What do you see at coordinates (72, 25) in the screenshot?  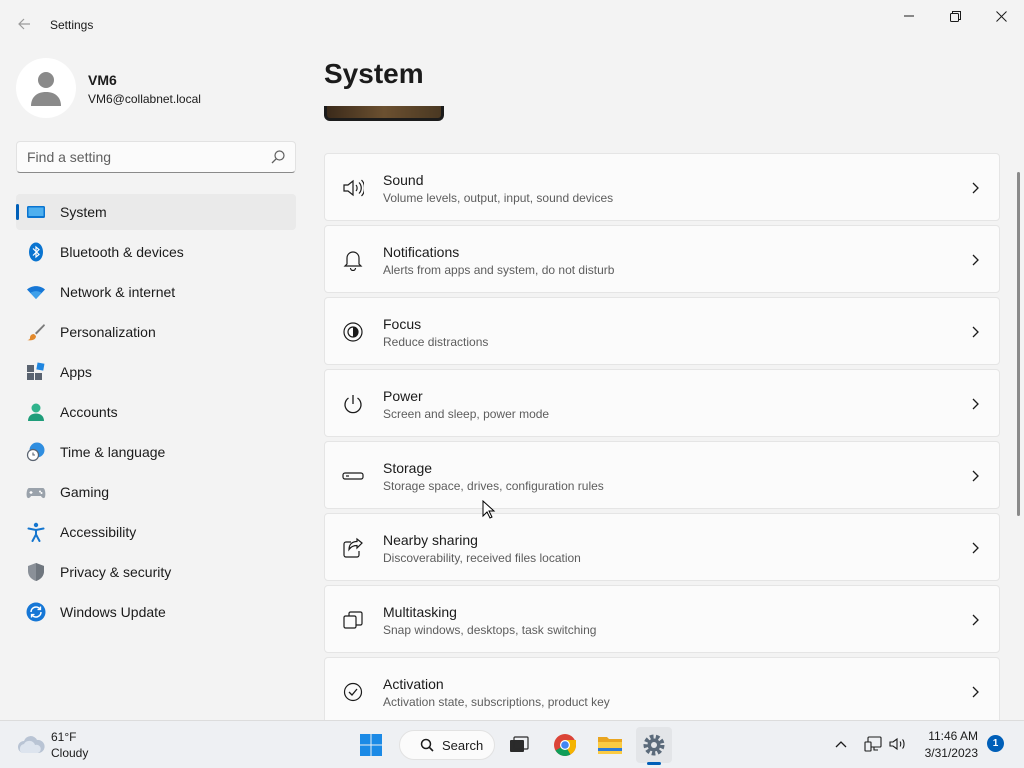 I see `app-title: Settings` at bounding box center [72, 25].